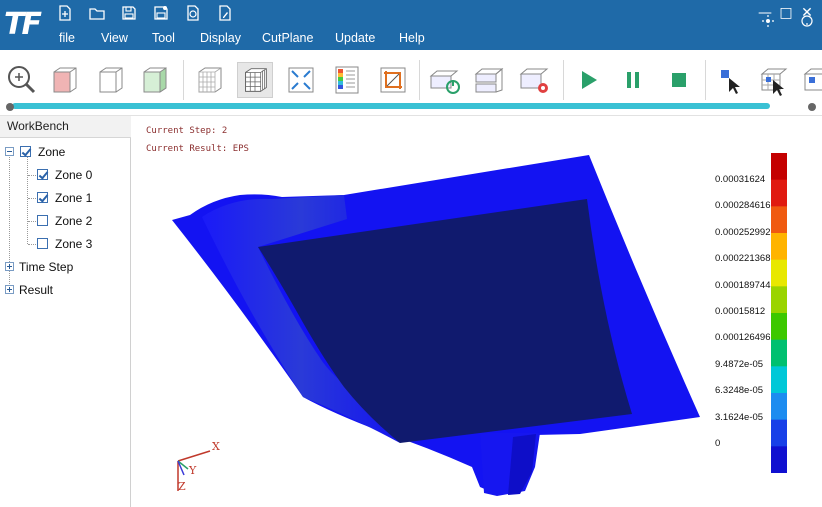  I want to click on legend-label: 0, so click(718, 443).